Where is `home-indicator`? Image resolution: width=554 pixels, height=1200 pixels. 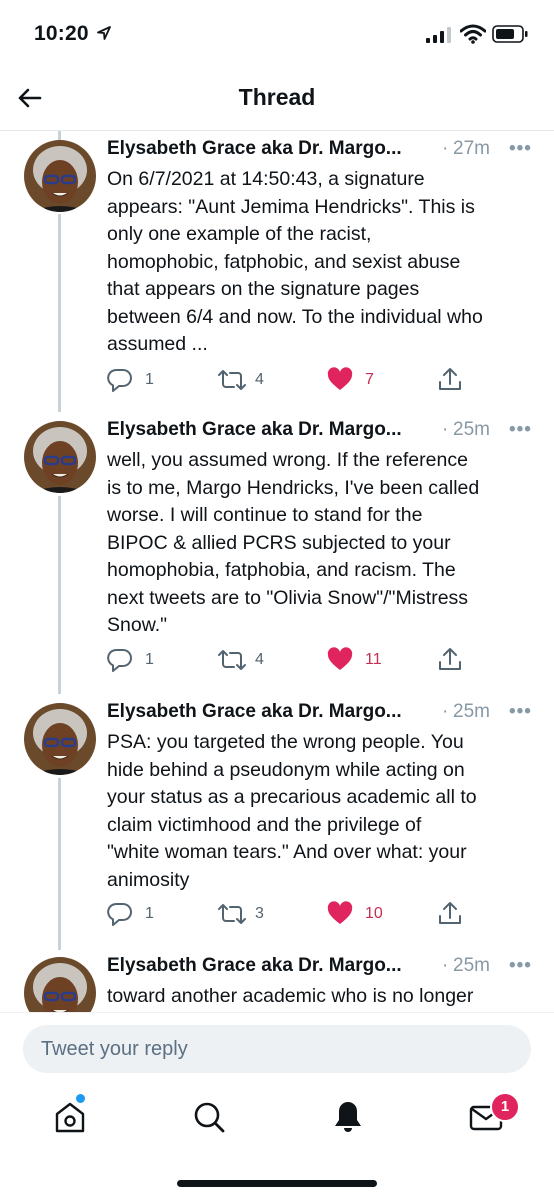
home-indicator is located at coordinates (277, 1183).